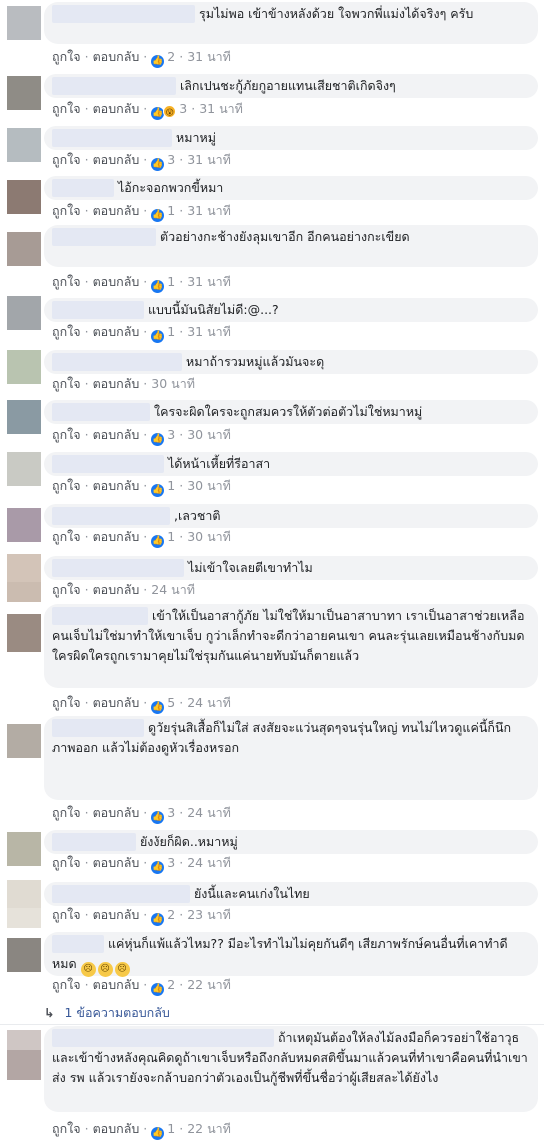 This screenshot has height=1146, width=544. What do you see at coordinates (107, 1013) in the screenshot?
I see `view-replies-link: ↳ 1 ข้อความตอบกลับ` at bounding box center [107, 1013].